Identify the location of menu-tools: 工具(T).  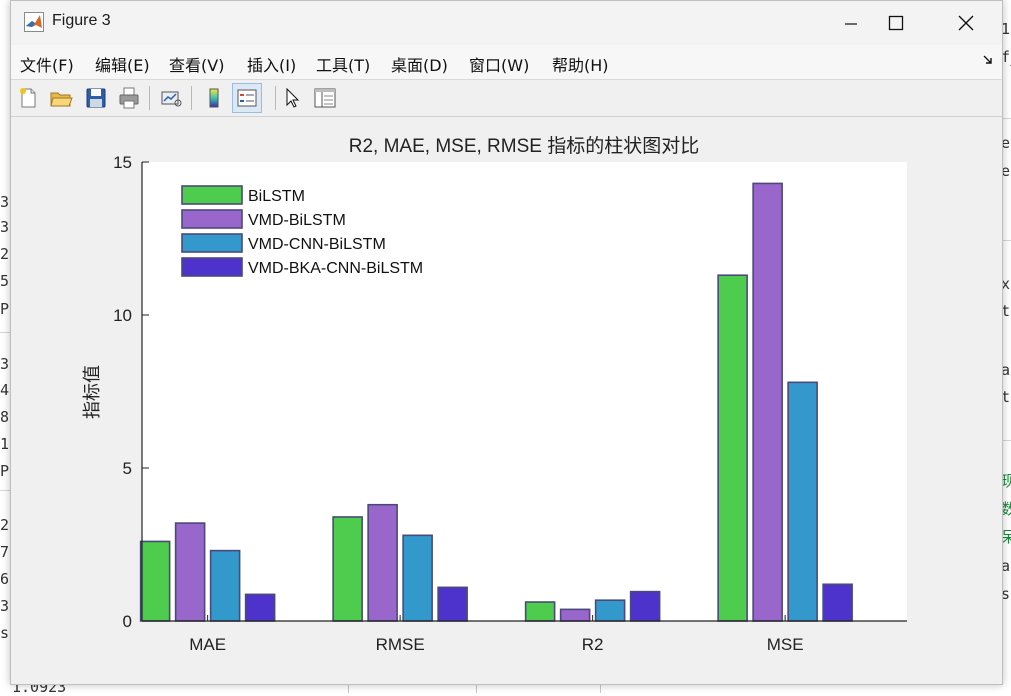
(343, 64).